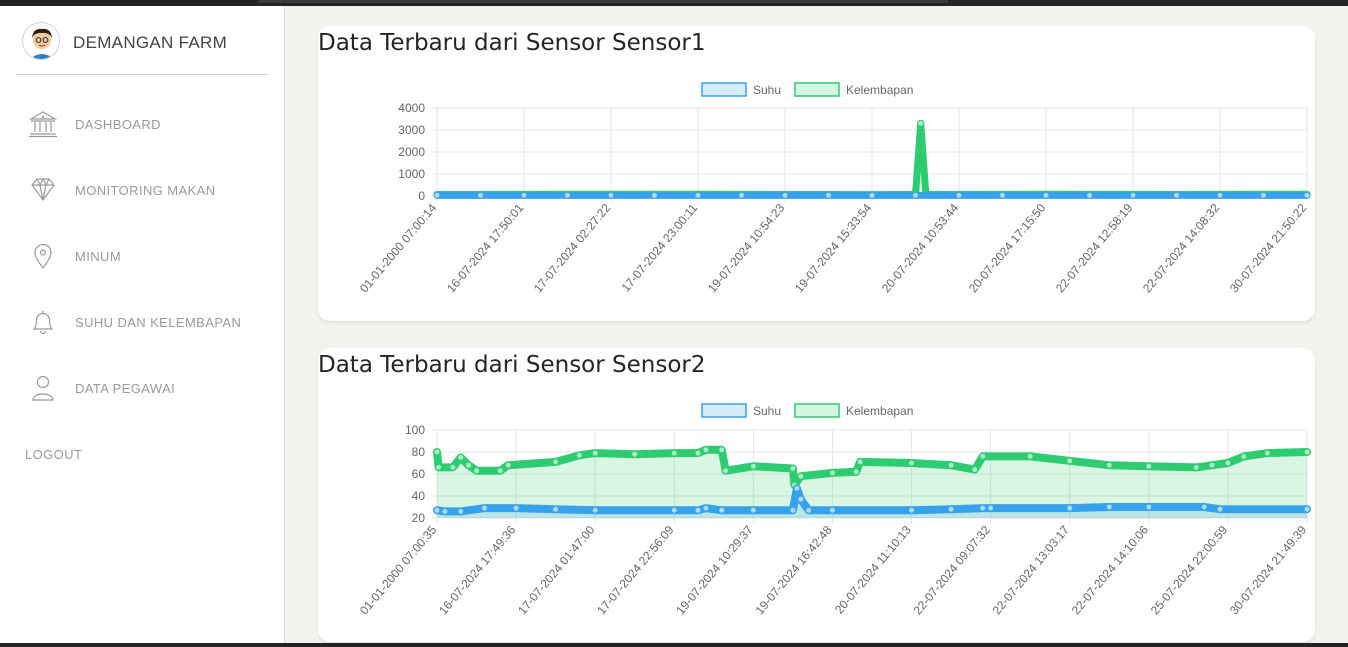 This screenshot has height=647, width=1348. Describe the element at coordinates (43, 124) in the screenshot. I see `bank-icon` at that location.